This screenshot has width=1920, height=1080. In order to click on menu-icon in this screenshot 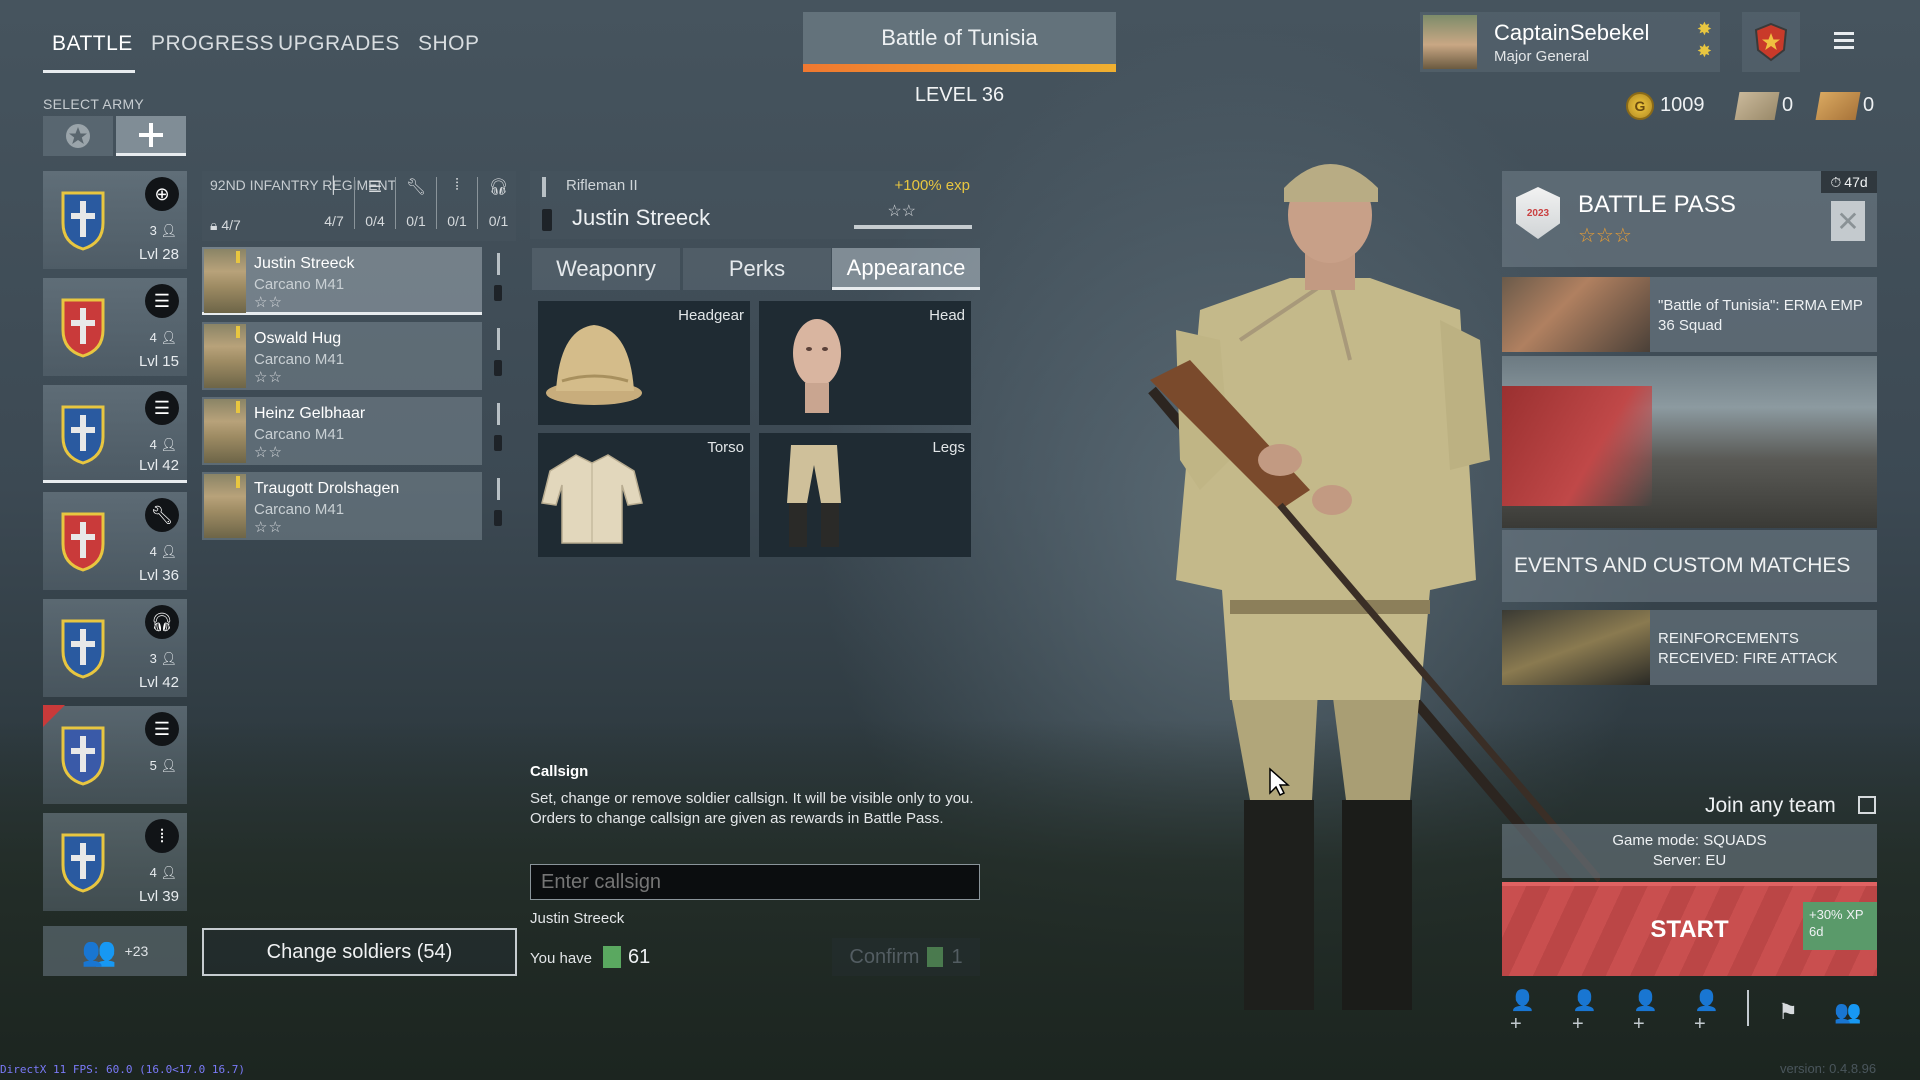, I will do `click(1844, 42)`.